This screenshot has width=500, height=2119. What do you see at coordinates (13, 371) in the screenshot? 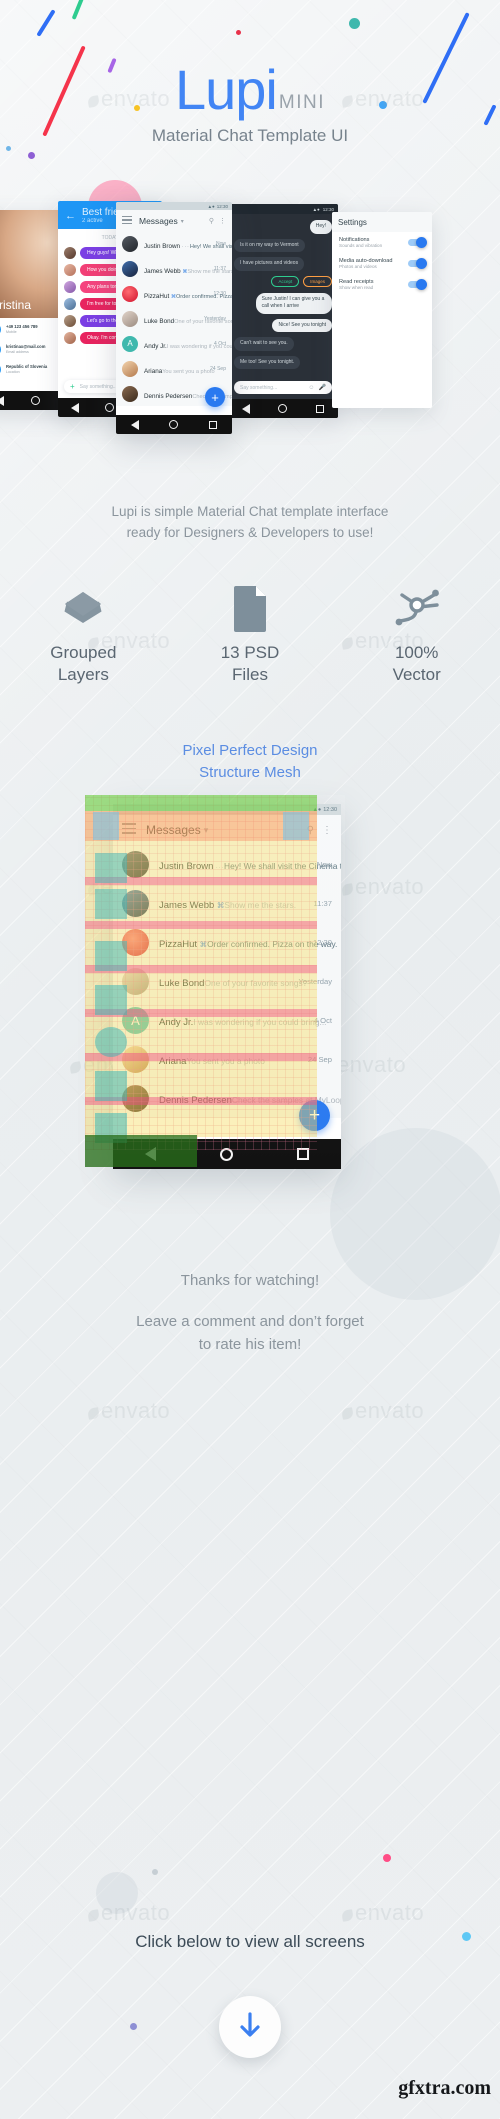
I see `list-item-sub: Location` at bounding box center [13, 371].